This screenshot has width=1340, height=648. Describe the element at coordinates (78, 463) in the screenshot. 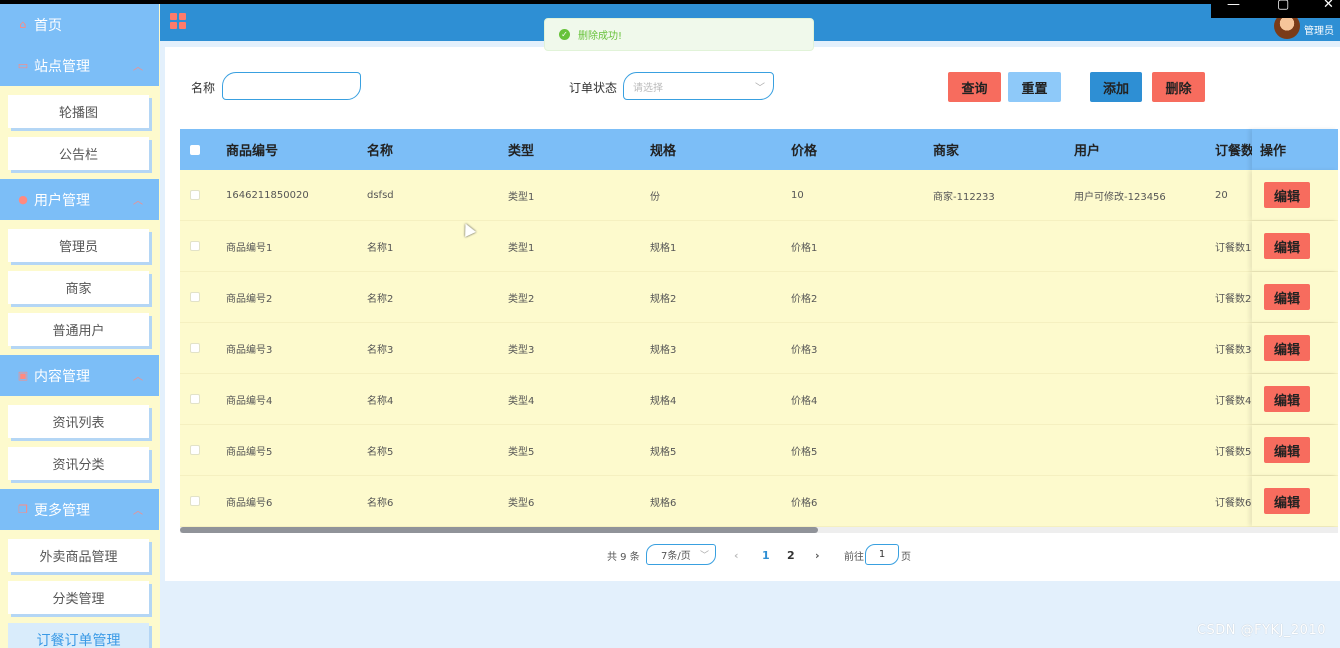

I see `sidebar-item-news-category: 资讯分类` at that location.